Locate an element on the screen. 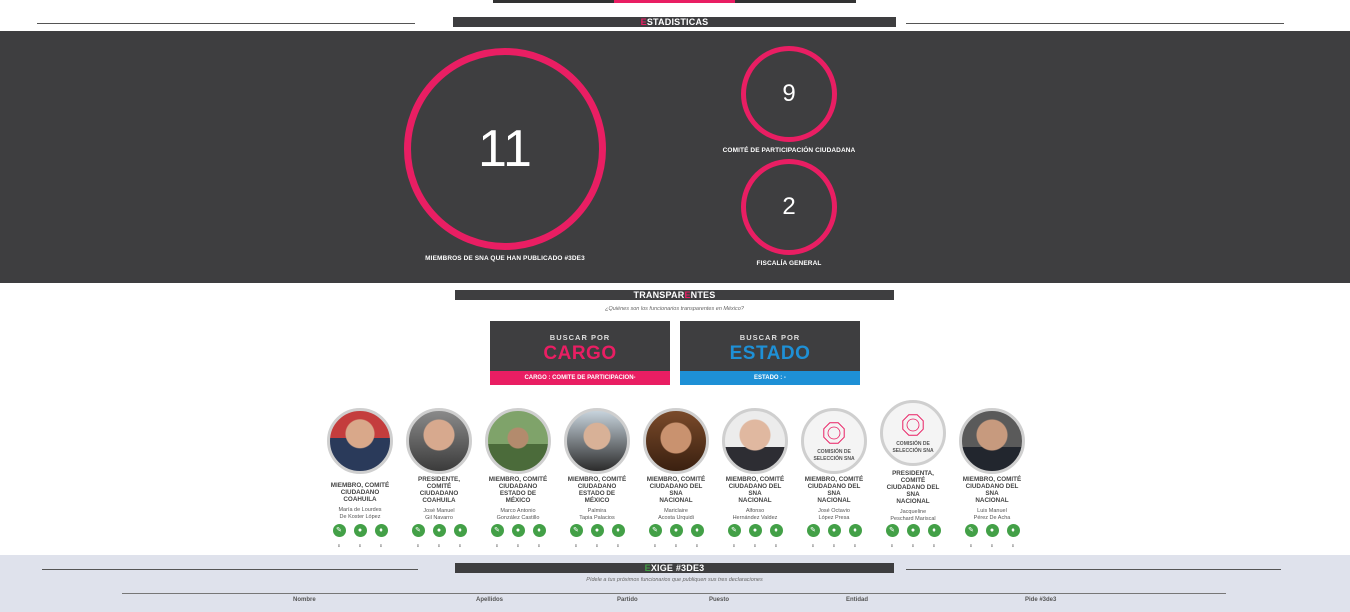  member-name: José Octavio López Presa is located at coordinates (834, 514).